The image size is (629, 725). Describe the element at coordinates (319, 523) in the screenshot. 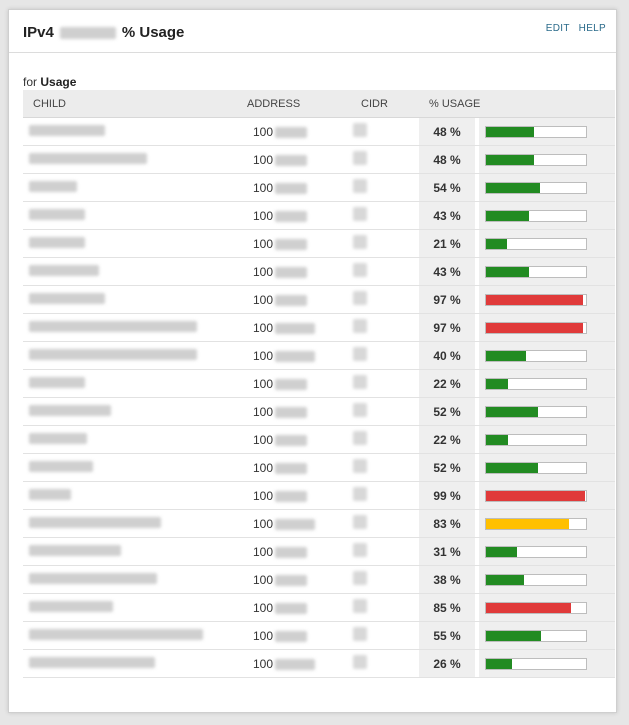

I see `table-row: 100 83 %` at that location.